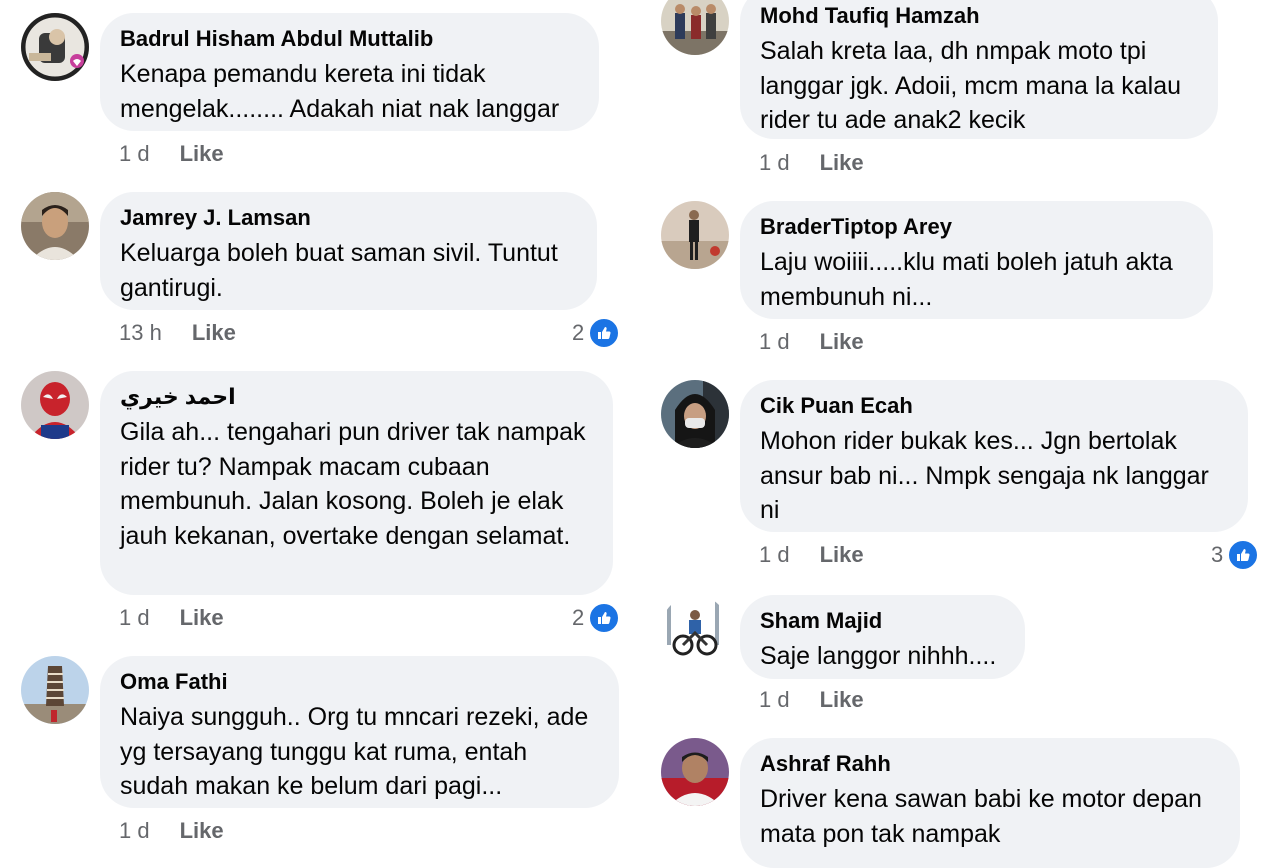  I want to click on comment-author: Cik Puan Ecah, so click(994, 406).